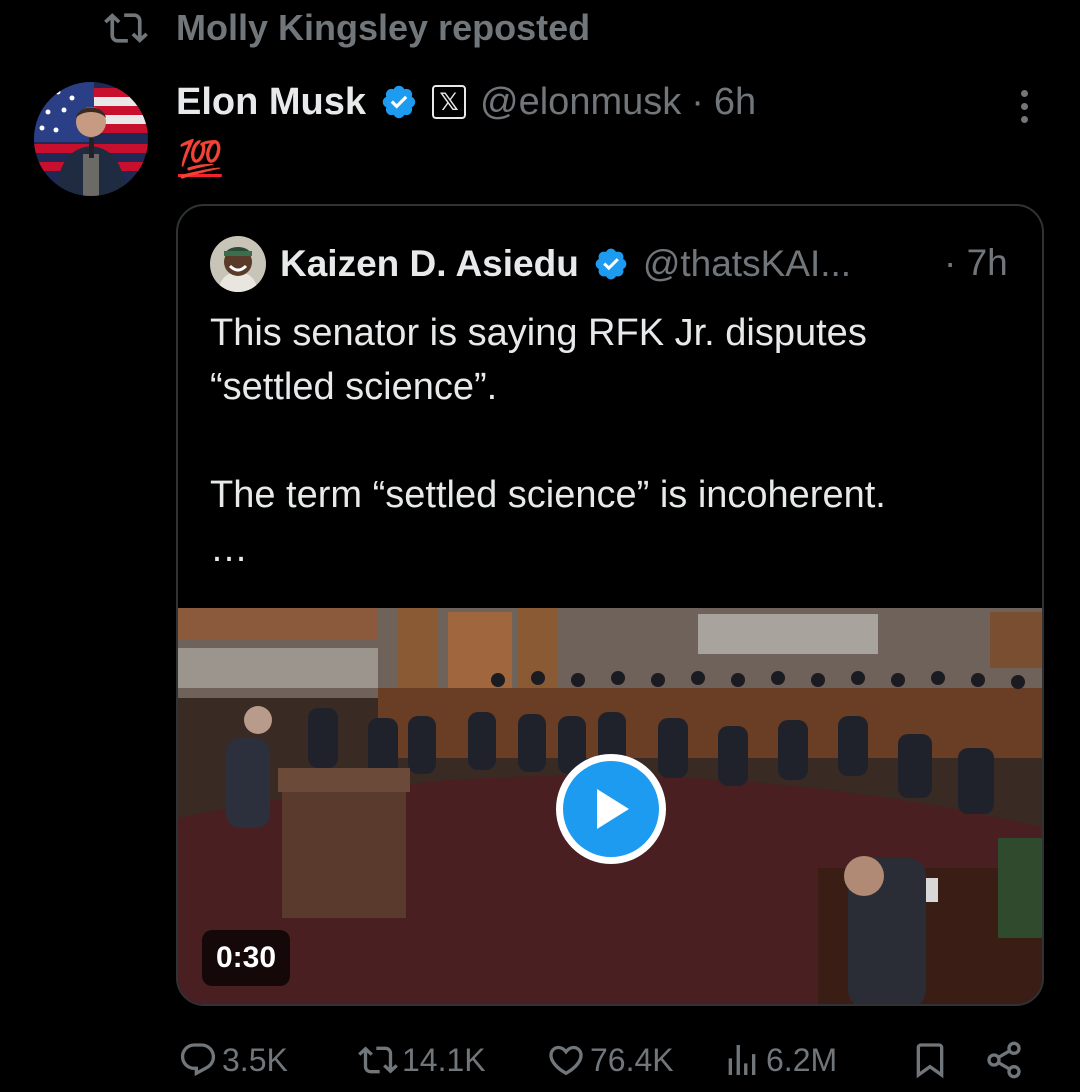  What do you see at coordinates (246, 958) in the screenshot?
I see `video-duration-badge: 0:30` at bounding box center [246, 958].